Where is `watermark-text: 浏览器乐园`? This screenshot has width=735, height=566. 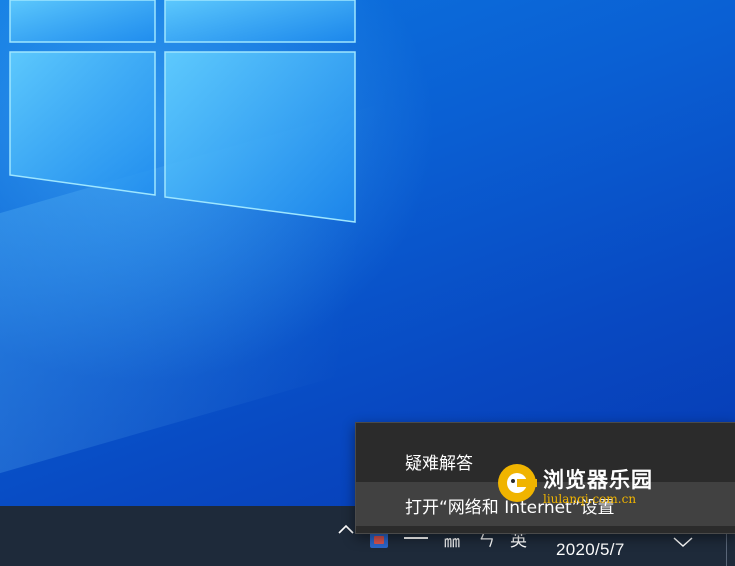 watermark-text: 浏览器乐园 is located at coordinates (598, 480).